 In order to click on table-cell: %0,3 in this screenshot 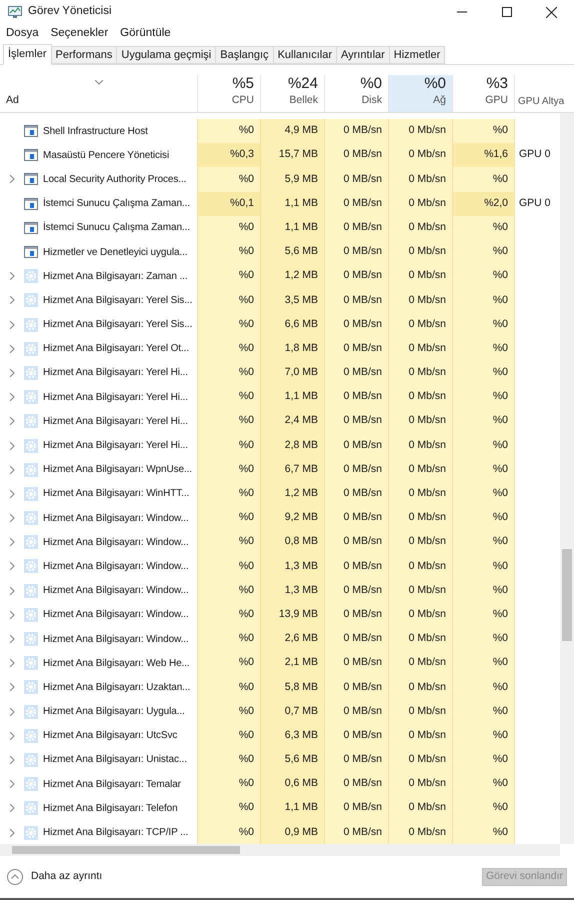, I will do `click(228, 155)`.